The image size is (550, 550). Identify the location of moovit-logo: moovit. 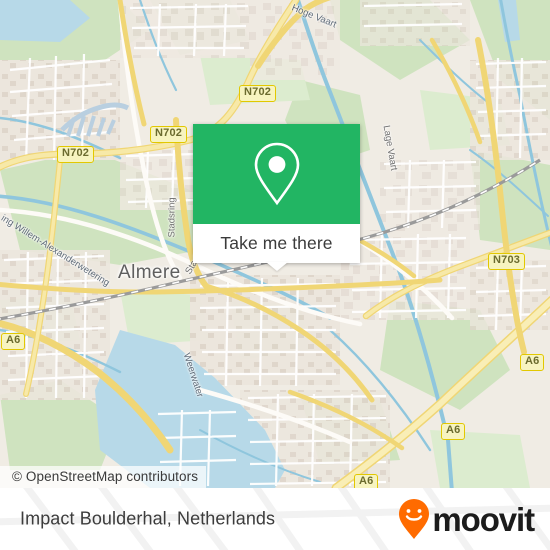
(466, 519).